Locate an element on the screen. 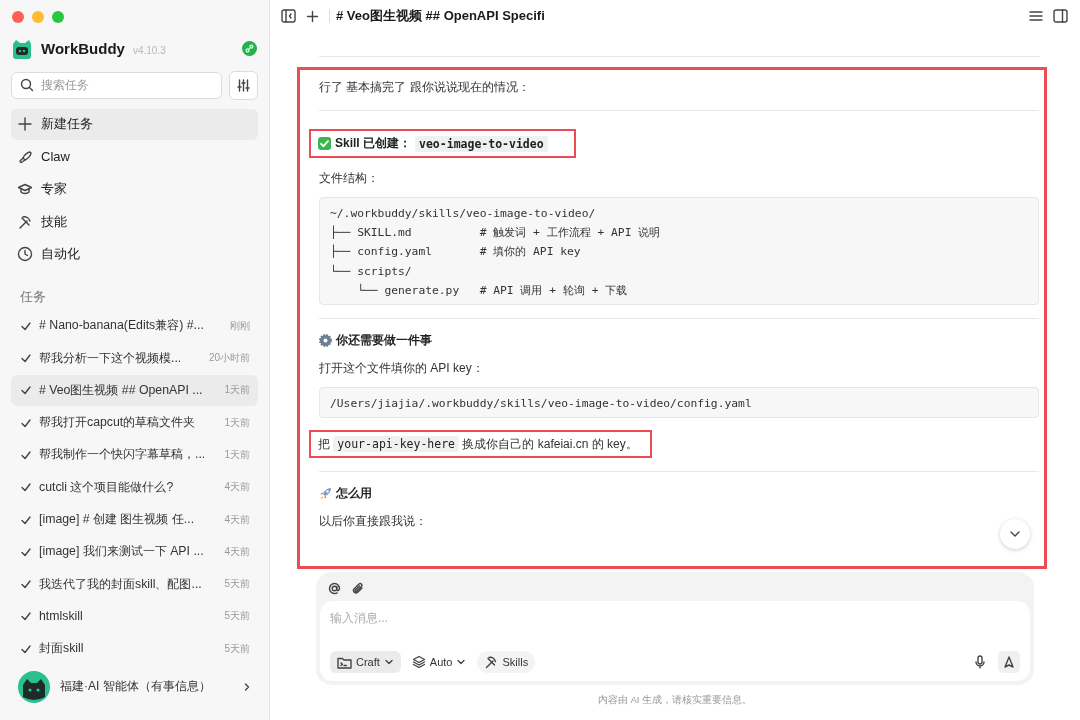 The width and height of the screenshot is (1080, 720). task-item: # Veo图生视频 ## OpenAPI ... 1天前 is located at coordinates (134, 390).